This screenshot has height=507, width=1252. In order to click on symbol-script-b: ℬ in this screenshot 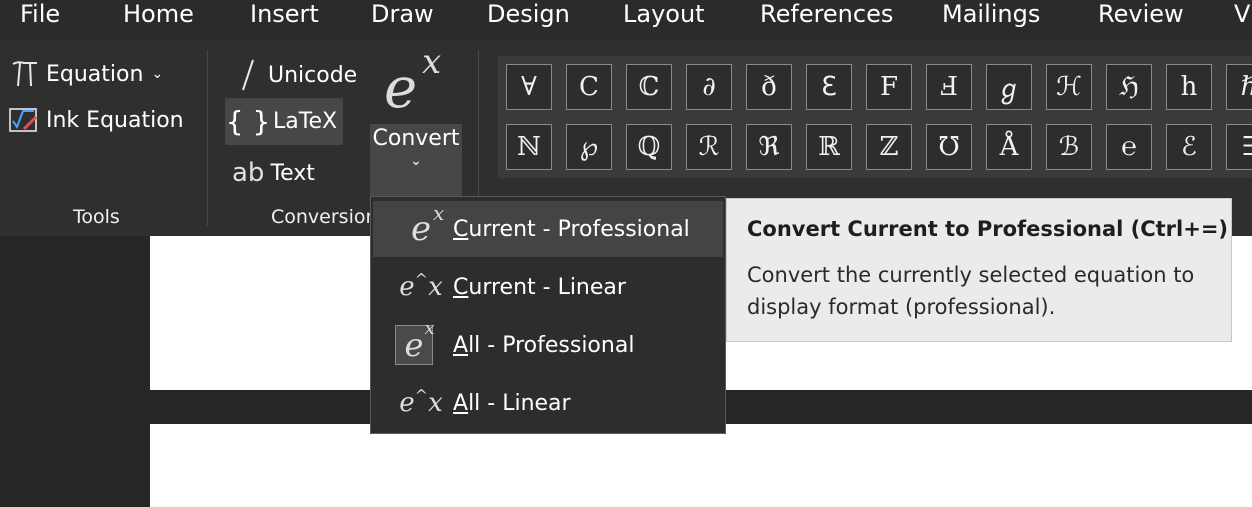, I will do `click(1069, 147)`.